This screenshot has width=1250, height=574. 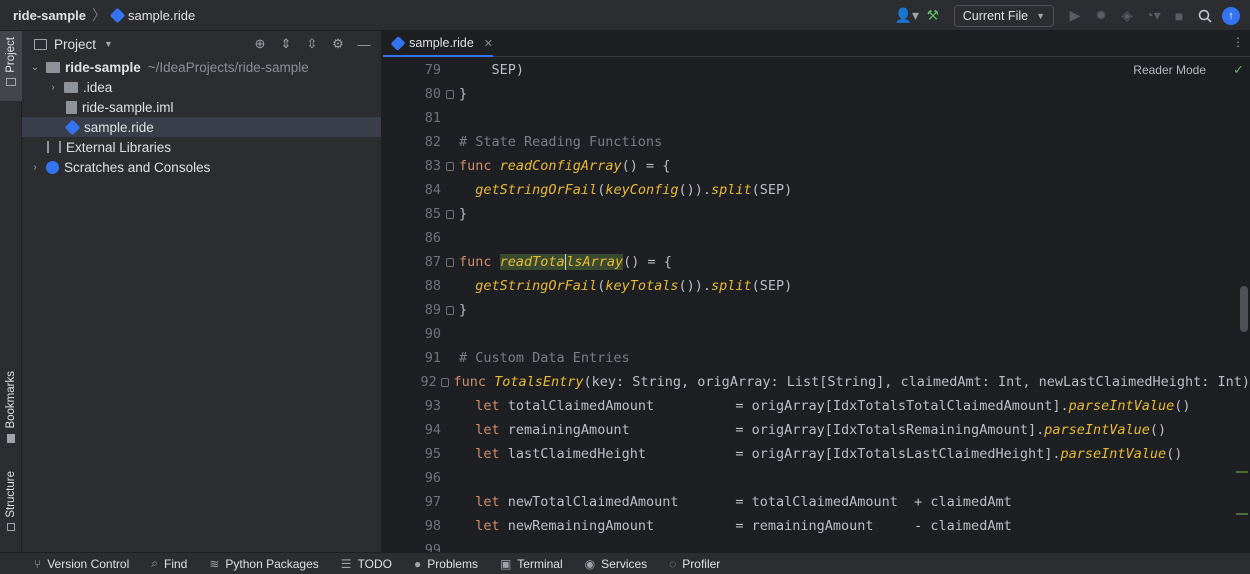 I want to click on line-number: 92, so click(x=428, y=382).